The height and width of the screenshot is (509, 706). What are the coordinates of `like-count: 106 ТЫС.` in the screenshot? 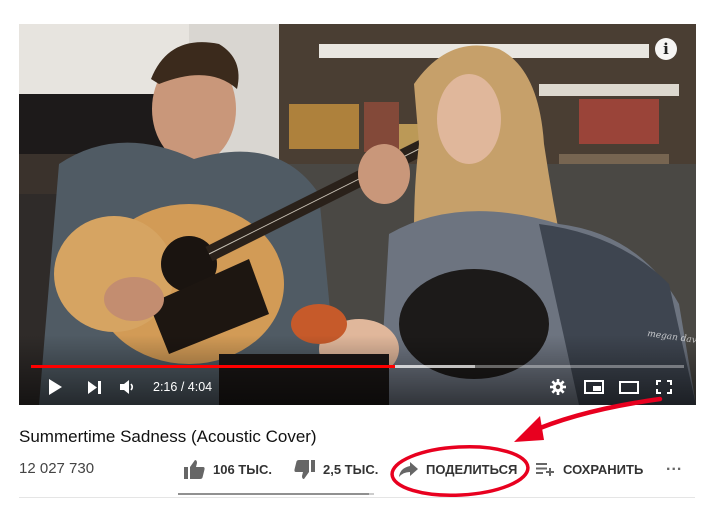 It's located at (242, 469).